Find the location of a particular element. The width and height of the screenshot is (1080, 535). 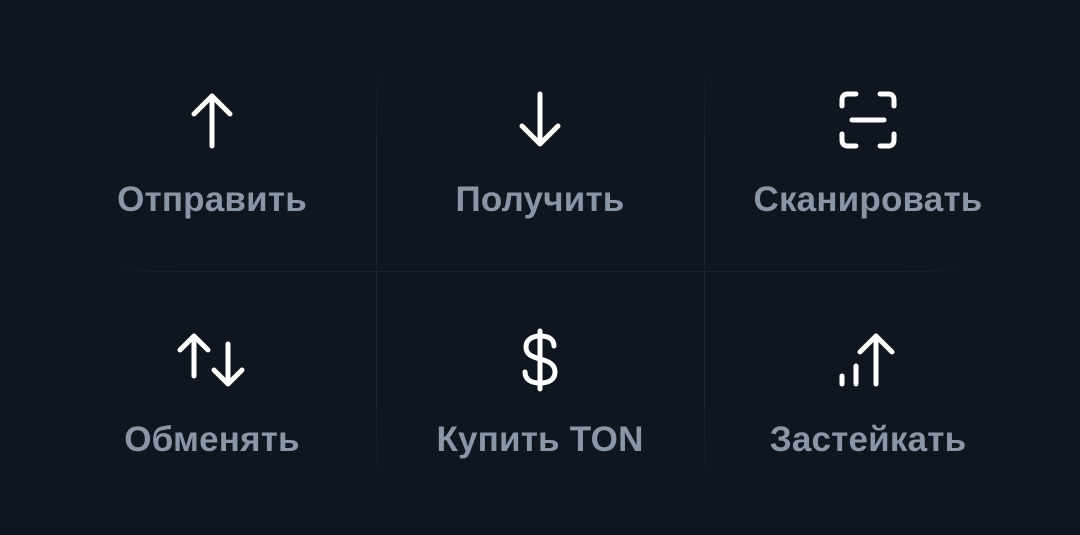

send-label: Отправить is located at coordinates (212, 199).